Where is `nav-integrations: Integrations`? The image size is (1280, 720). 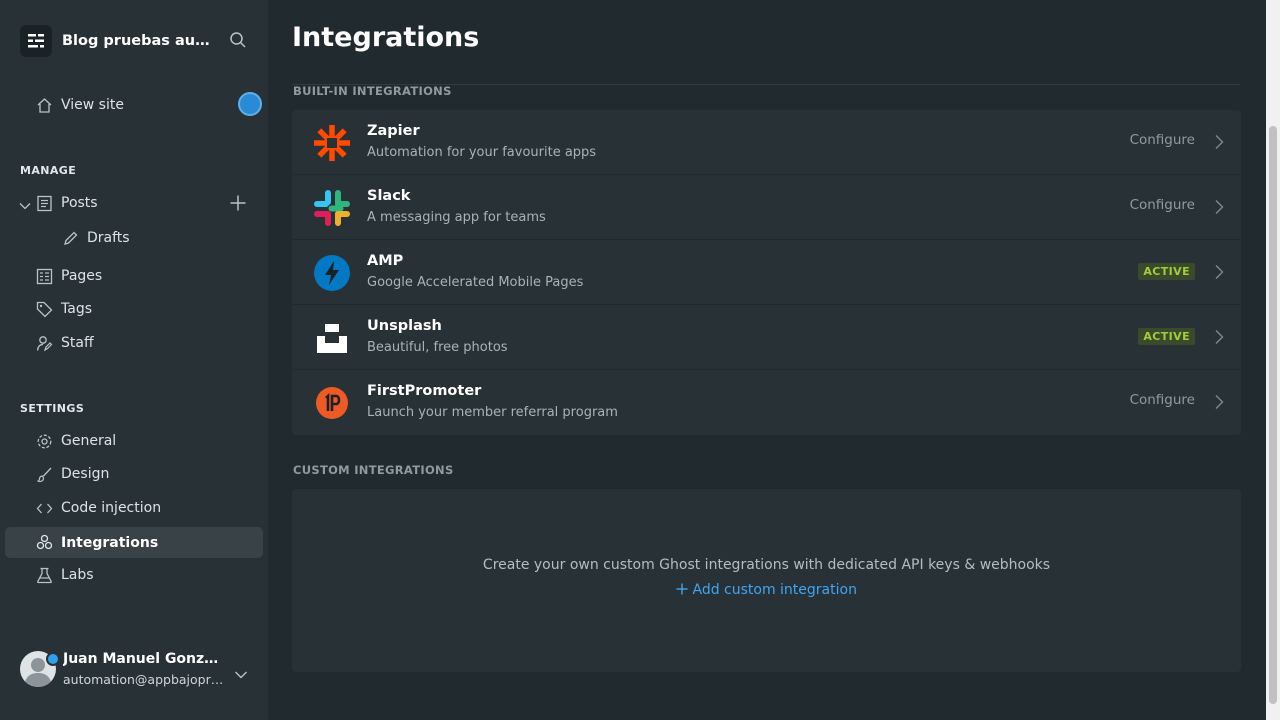
nav-integrations: Integrations is located at coordinates (134, 542).